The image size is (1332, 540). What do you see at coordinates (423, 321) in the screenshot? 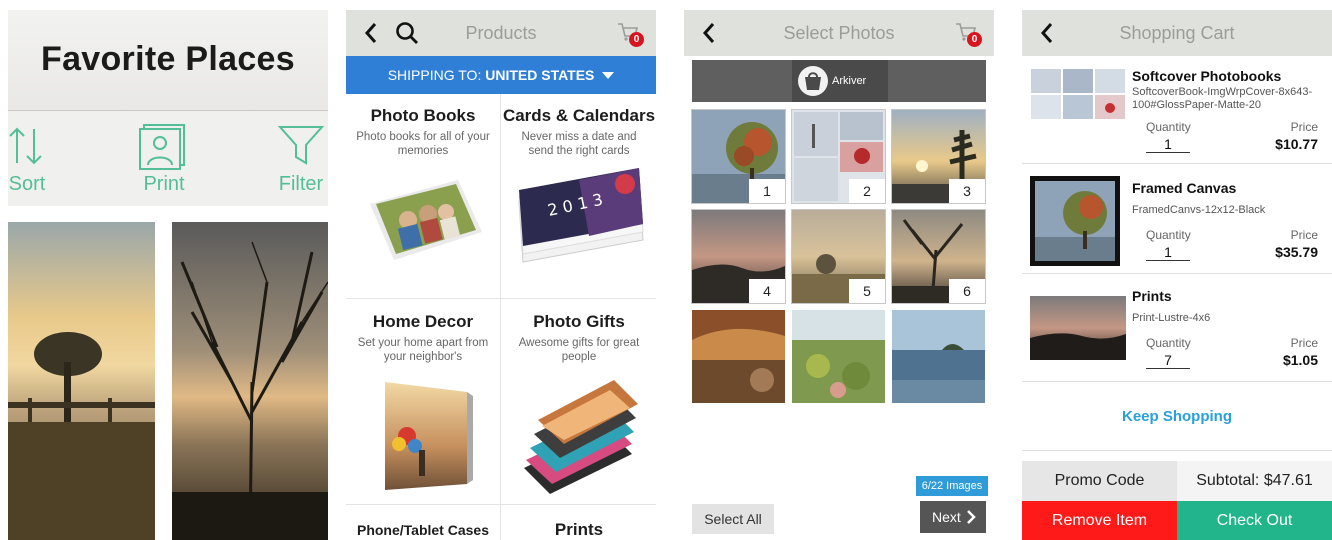
I see `category-title: Home Decor` at bounding box center [423, 321].